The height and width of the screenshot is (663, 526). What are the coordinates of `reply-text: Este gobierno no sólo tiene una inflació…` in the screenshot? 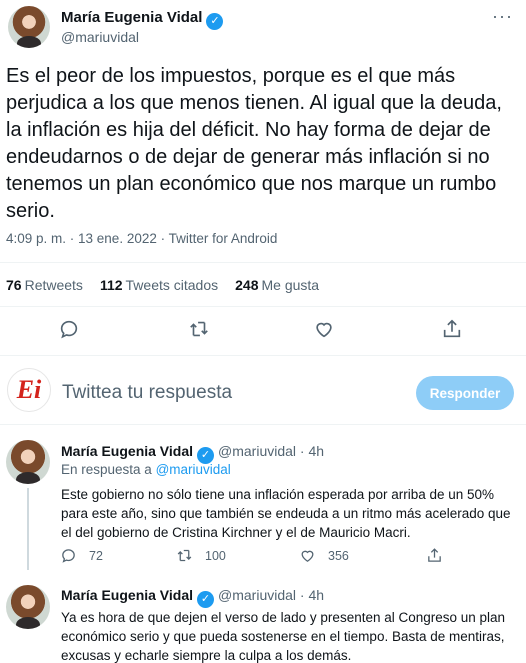 It's located at (286, 513).